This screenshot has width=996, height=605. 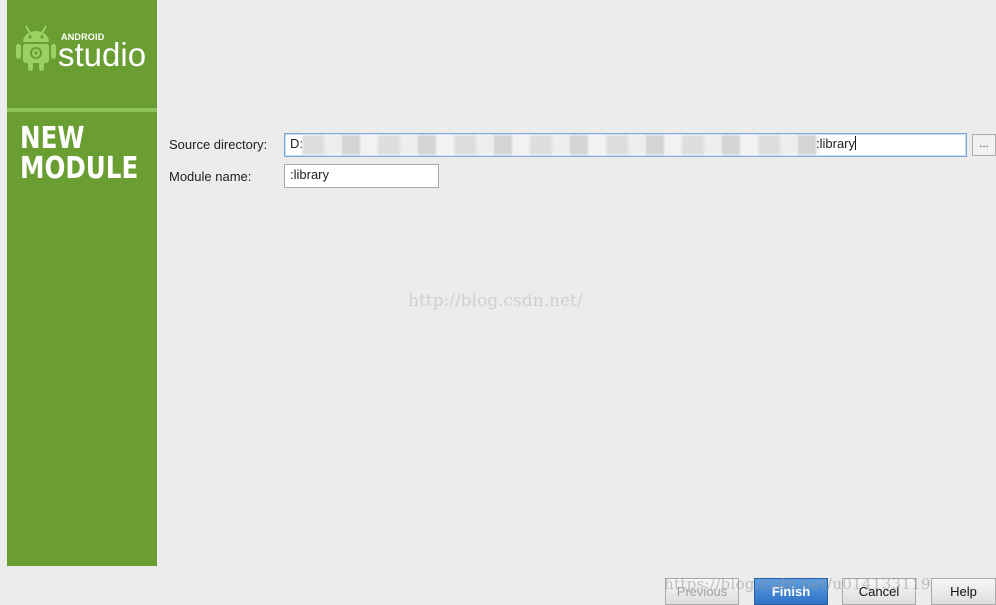 What do you see at coordinates (82, 283) in the screenshot?
I see `wizard-sidebar: ANDROID studio NEW MODULE` at bounding box center [82, 283].